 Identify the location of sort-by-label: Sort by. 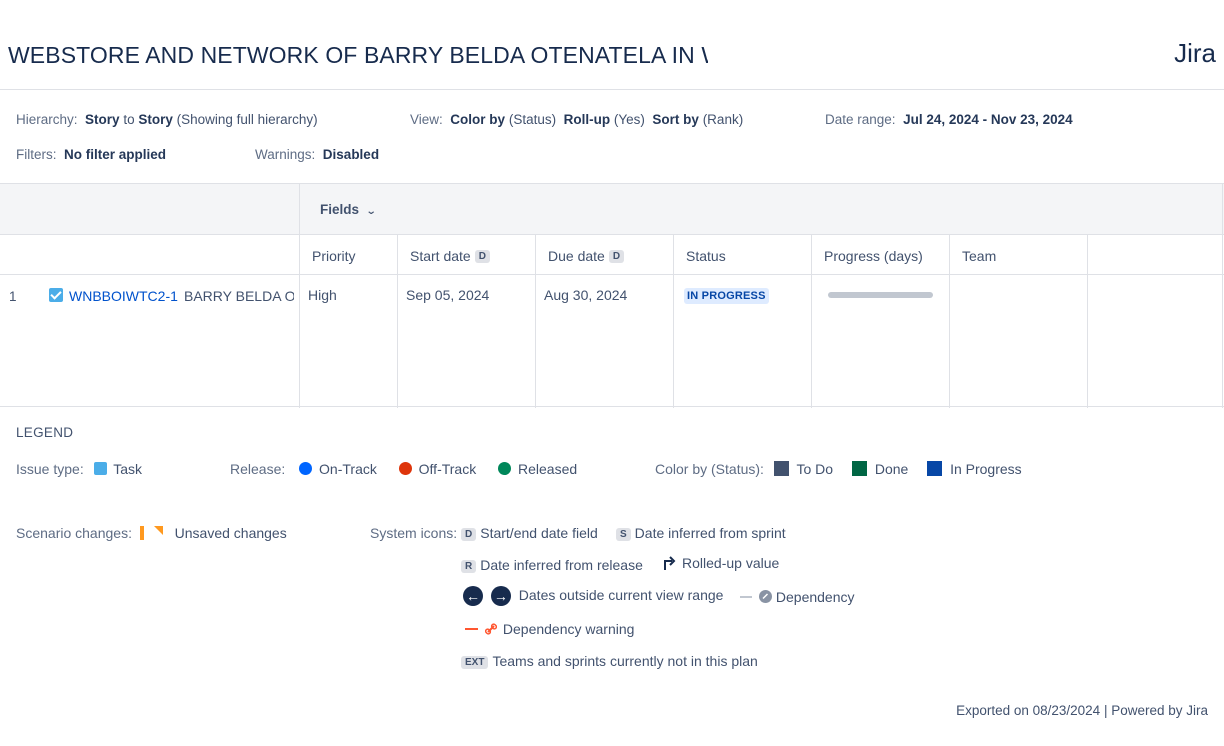
(675, 119).